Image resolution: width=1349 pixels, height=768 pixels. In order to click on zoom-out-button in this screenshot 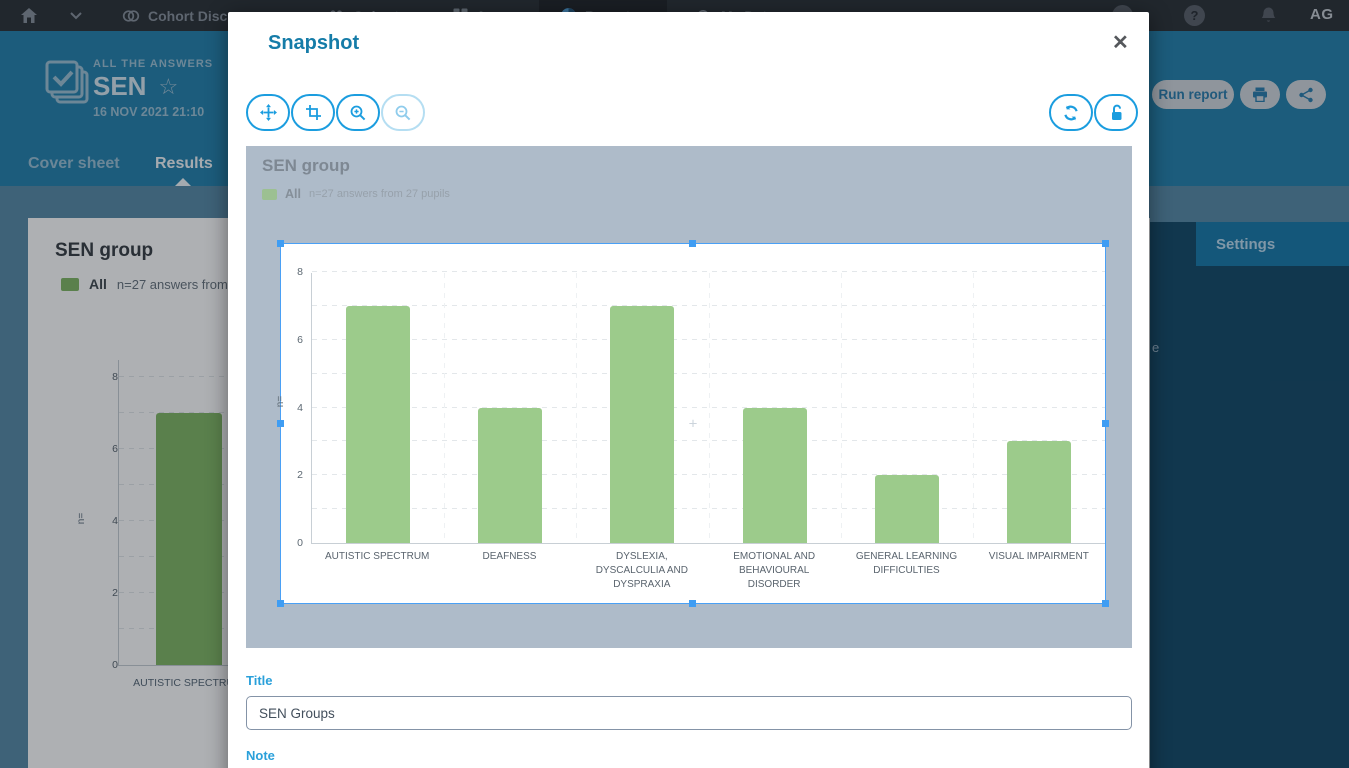, I will do `click(403, 112)`.